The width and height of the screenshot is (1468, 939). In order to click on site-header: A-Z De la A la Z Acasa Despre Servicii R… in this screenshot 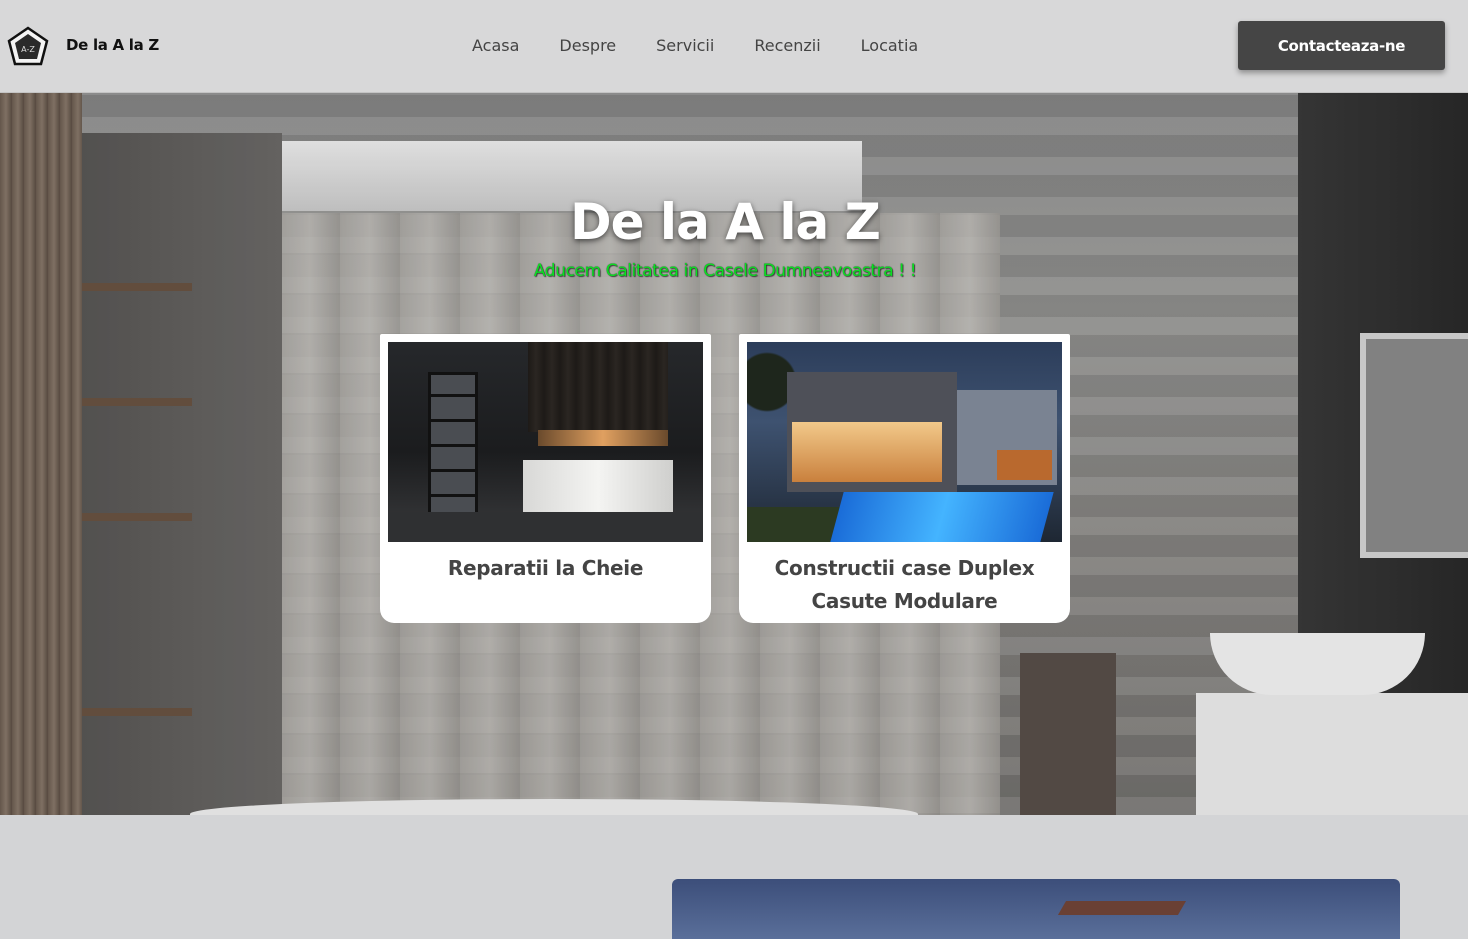, I will do `click(734, 46)`.